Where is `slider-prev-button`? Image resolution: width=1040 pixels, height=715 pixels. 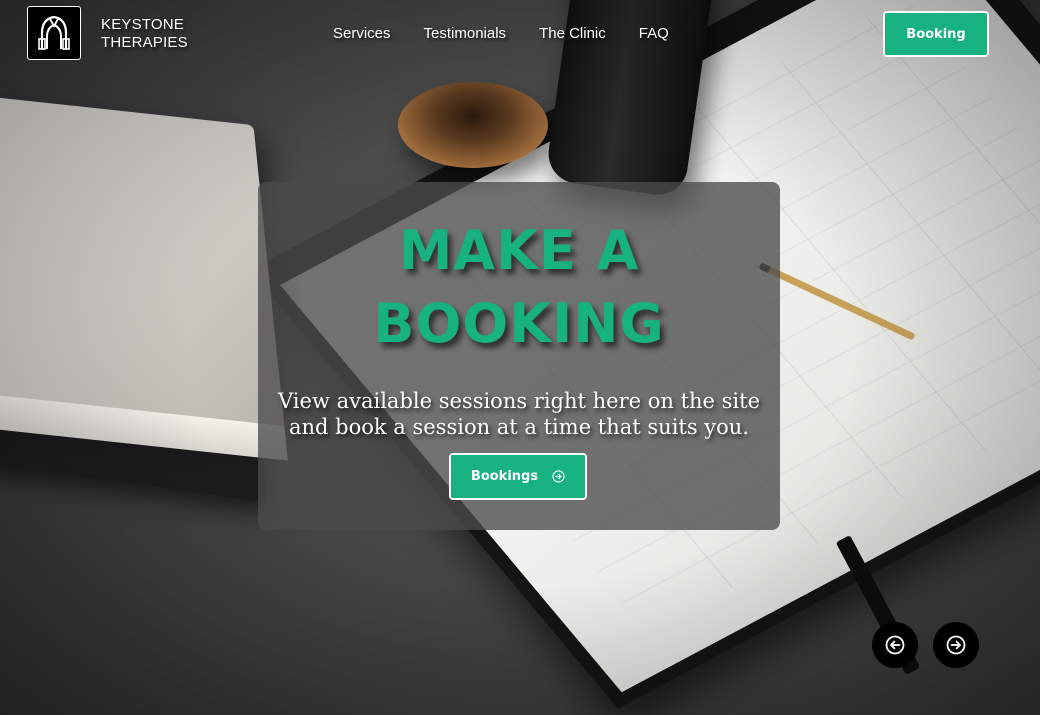
slider-prev-button is located at coordinates (895, 645).